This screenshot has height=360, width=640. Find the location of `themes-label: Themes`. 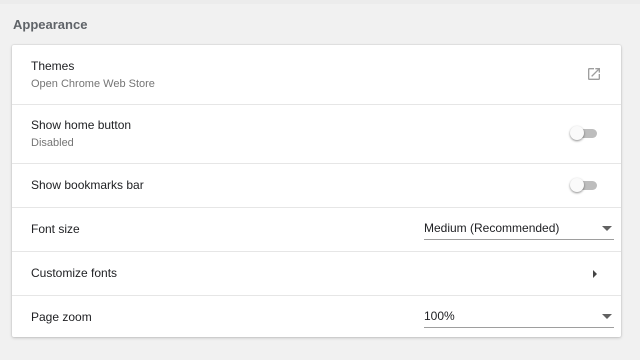

themes-label: Themes is located at coordinates (53, 66).